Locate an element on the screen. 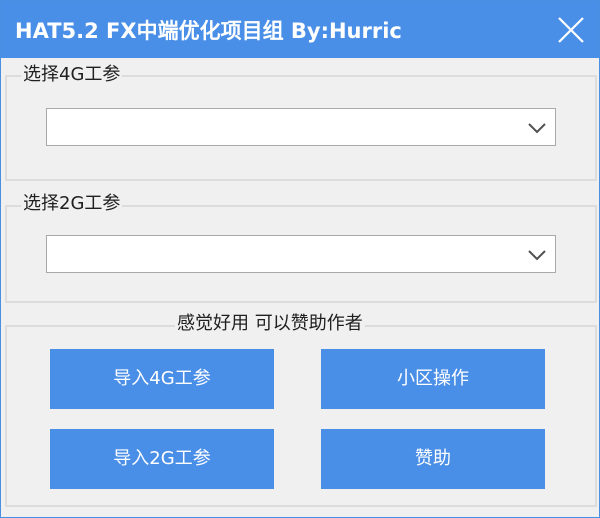 The height and width of the screenshot is (518, 600). select-4g-combobox is located at coordinates (301, 127).